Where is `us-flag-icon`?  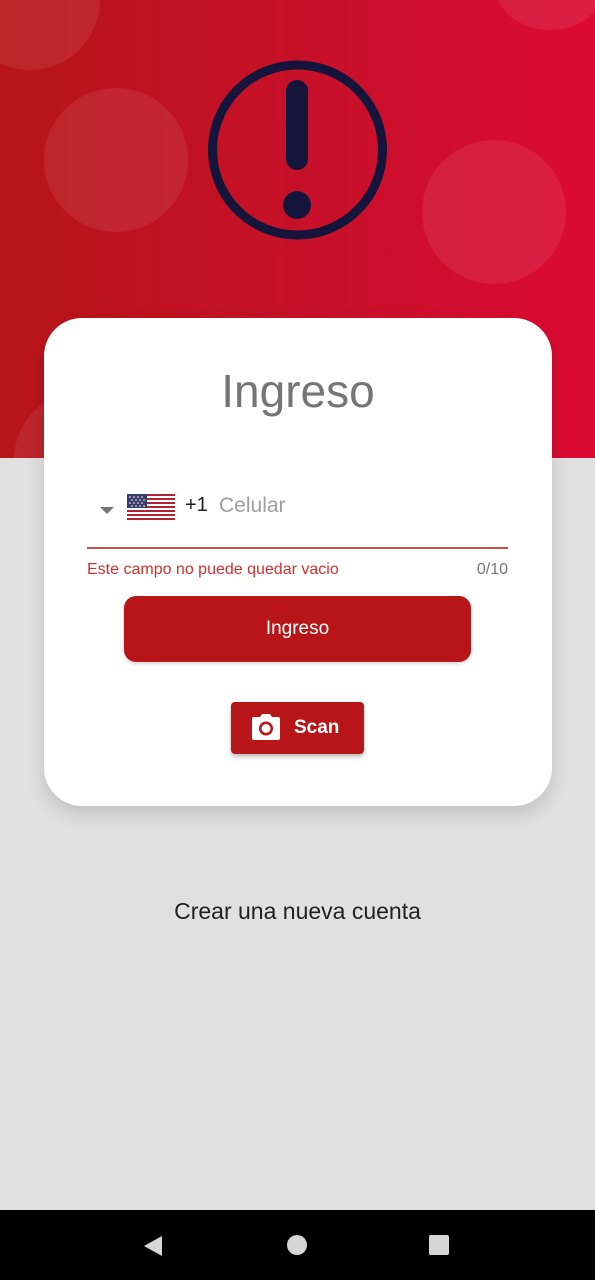
us-flag-icon is located at coordinates (151, 507).